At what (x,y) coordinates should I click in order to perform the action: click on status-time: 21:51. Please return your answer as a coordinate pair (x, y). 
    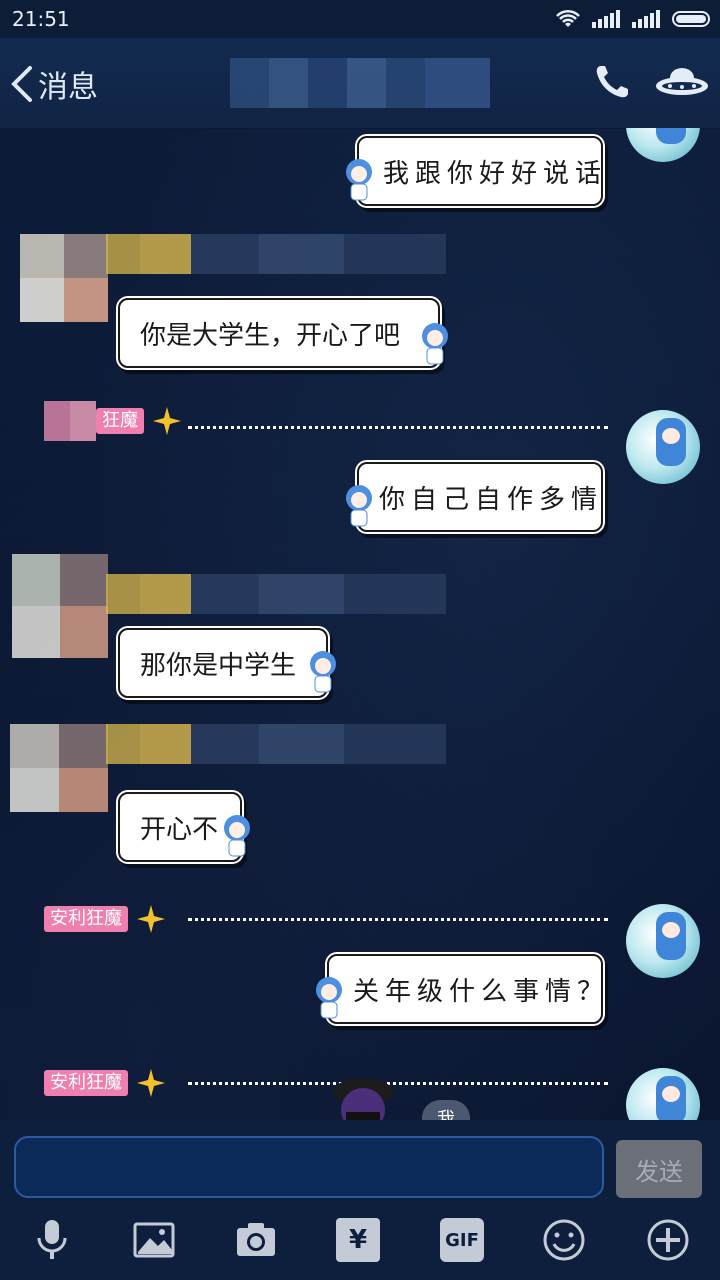
    Looking at the image, I should click on (41, 19).